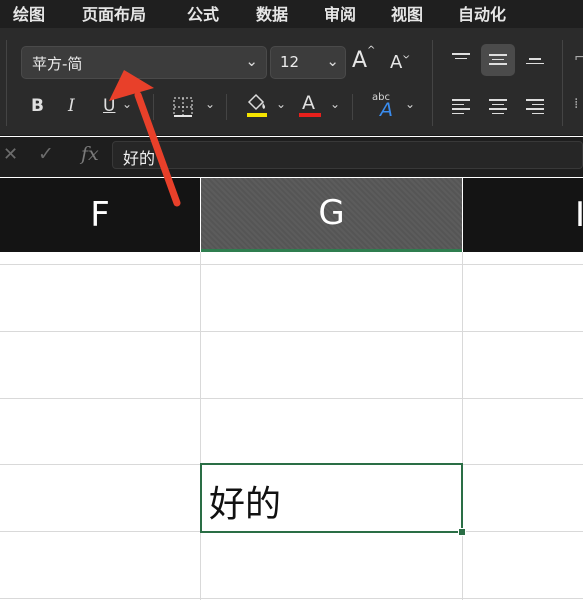  Describe the element at coordinates (46, 154) in the screenshot. I see `confirm-entry-button: ✓` at that location.